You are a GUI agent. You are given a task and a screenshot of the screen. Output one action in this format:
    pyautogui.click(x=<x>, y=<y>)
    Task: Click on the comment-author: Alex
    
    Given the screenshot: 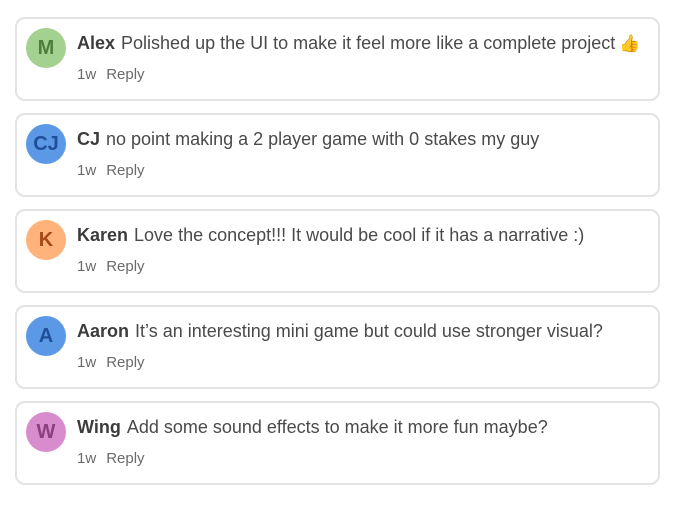 What is the action you would take?
    pyautogui.click(x=96, y=43)
    